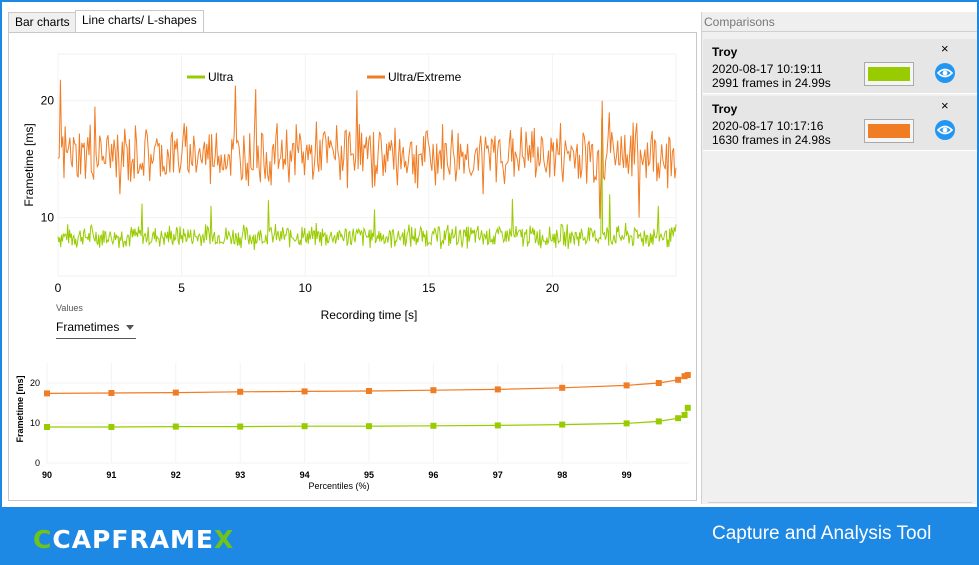 The width and height of the screenshot is (979, 565). I want to click on comparison-date: 2020-08-17 10:17:16, so click(768, 126).